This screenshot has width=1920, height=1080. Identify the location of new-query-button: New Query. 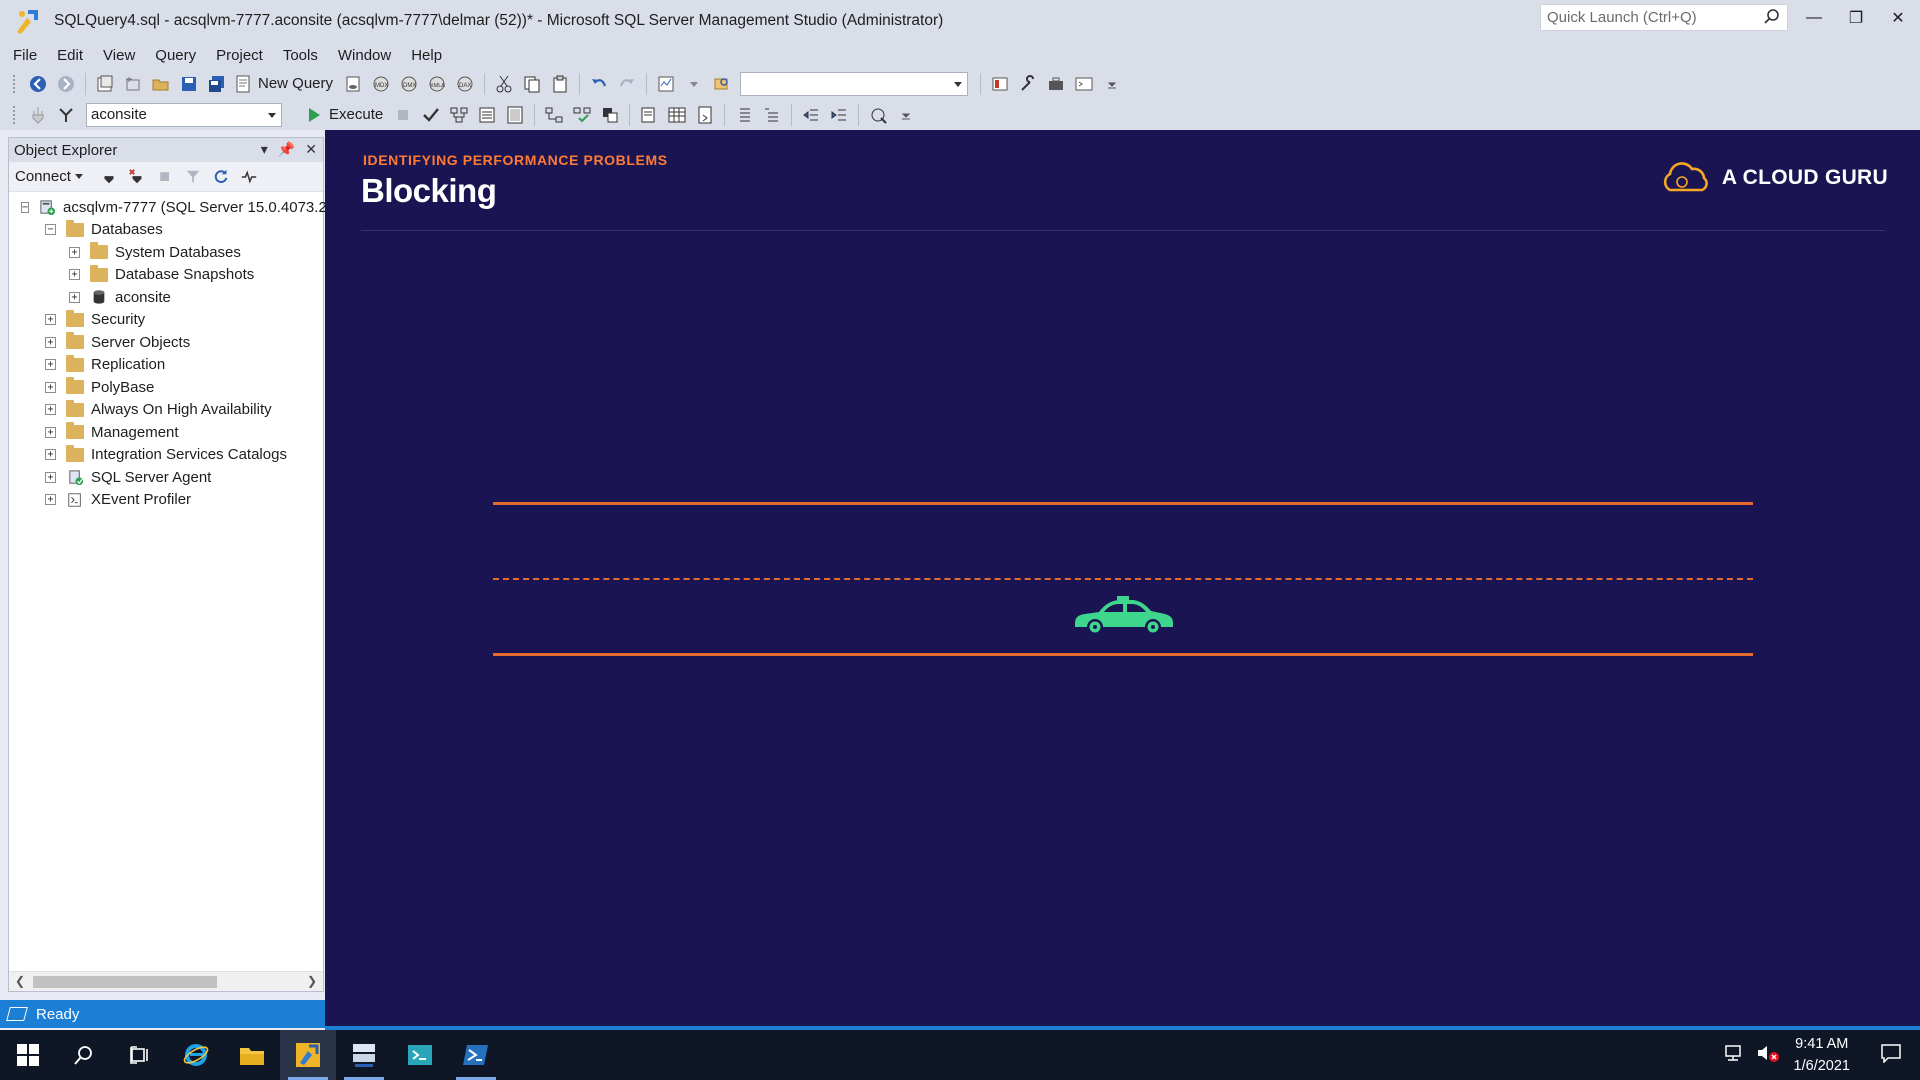
(283, 84).